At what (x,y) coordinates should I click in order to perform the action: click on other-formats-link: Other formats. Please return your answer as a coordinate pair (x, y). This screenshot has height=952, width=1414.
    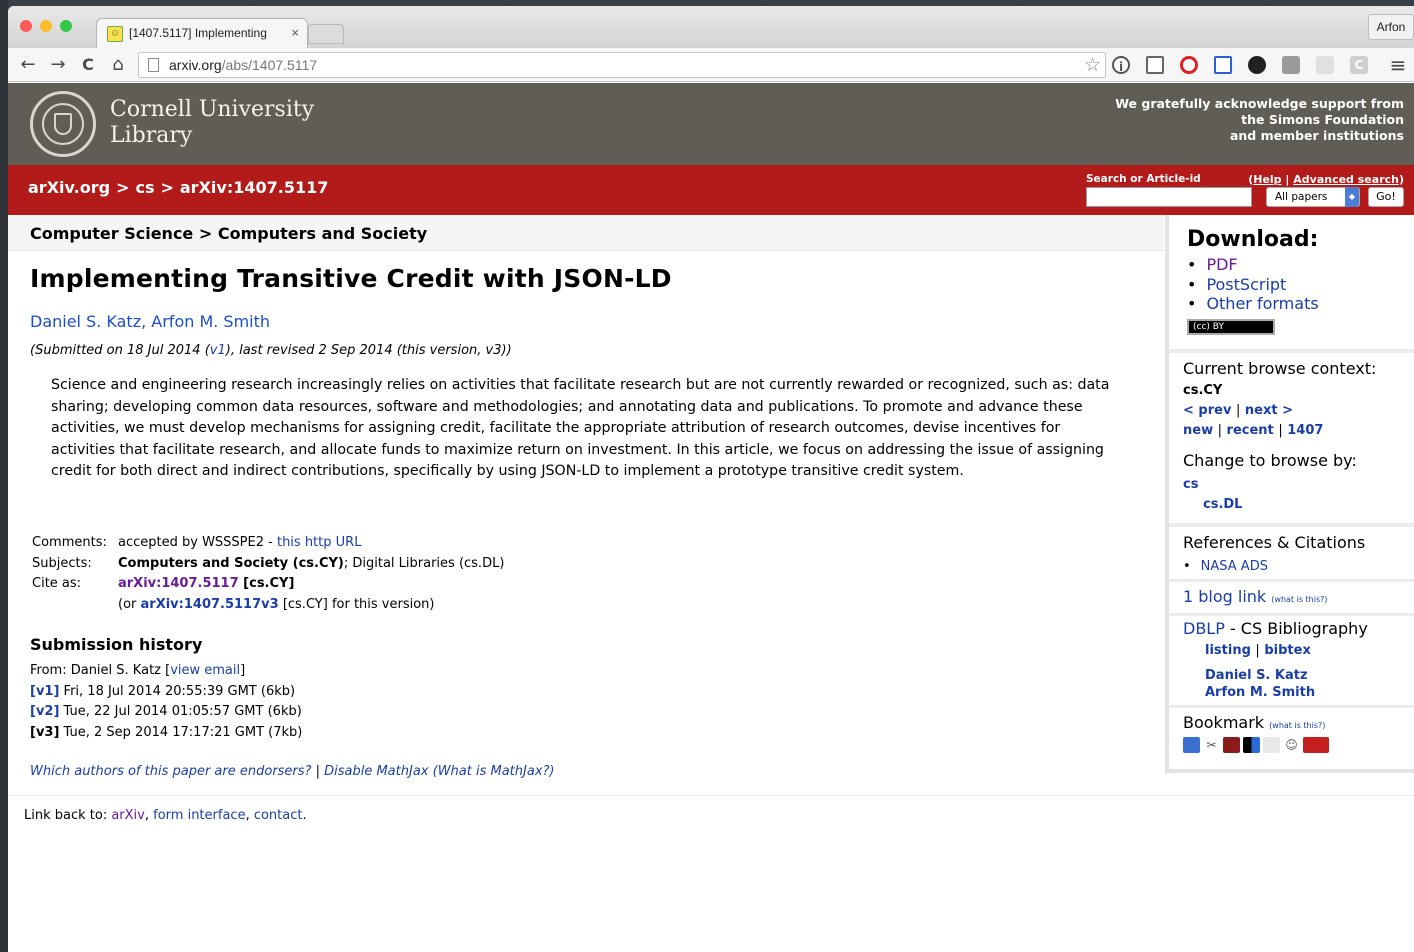
    Looking at the image, I should click on (1262, 303).